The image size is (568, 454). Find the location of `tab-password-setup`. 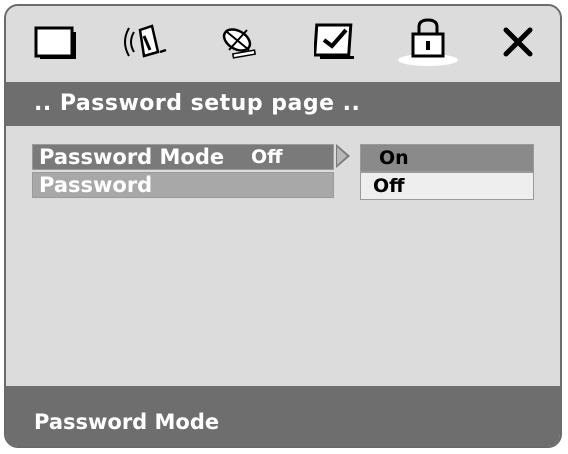

tab-password-setup is located at coordinates (428, 42).